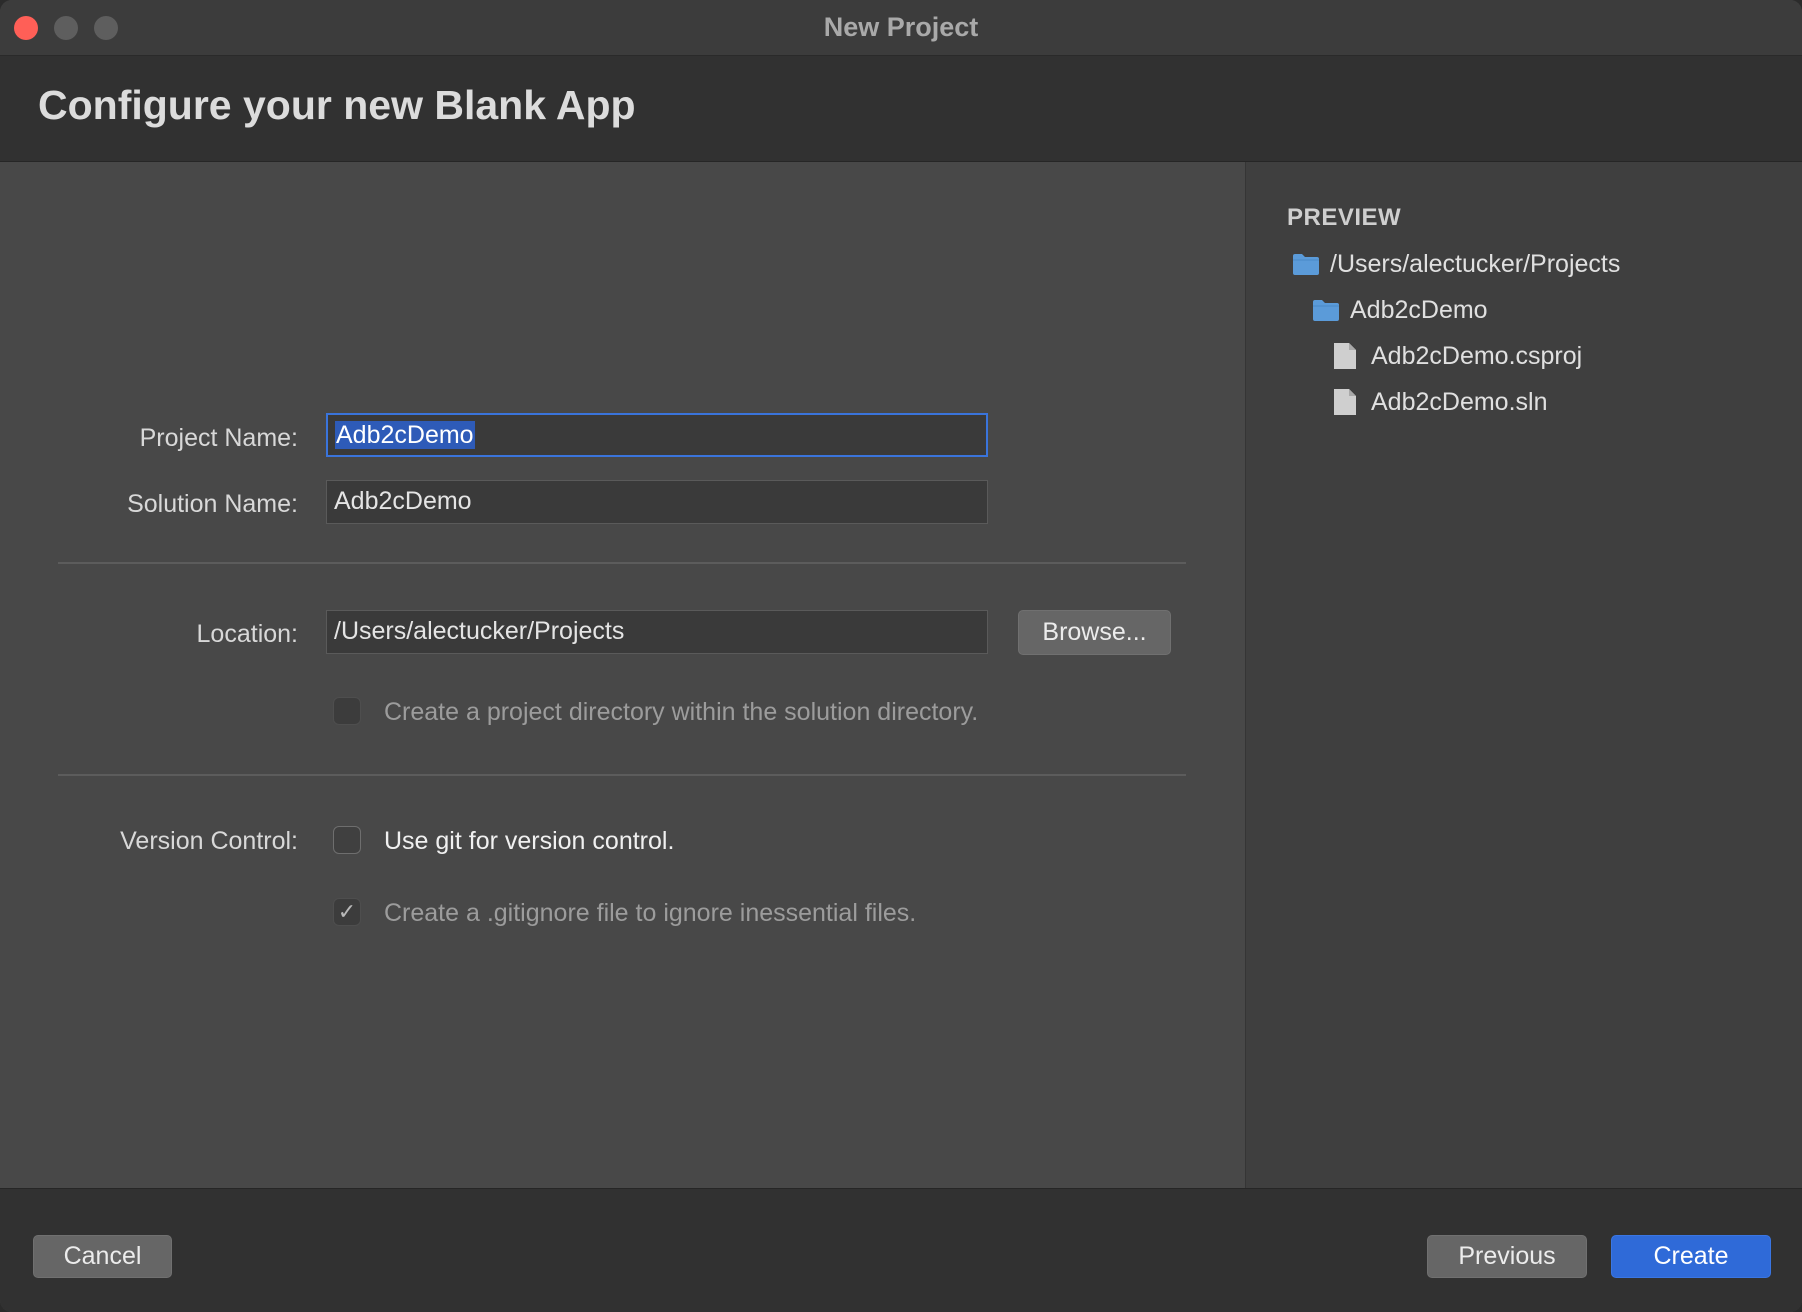 The width and height of the screenshot is (1802, 1312). Describe the element at coordinates (1459, 402) in the screenshot. I see `tree-item-label: Adb2cDemo.sln` at that location.